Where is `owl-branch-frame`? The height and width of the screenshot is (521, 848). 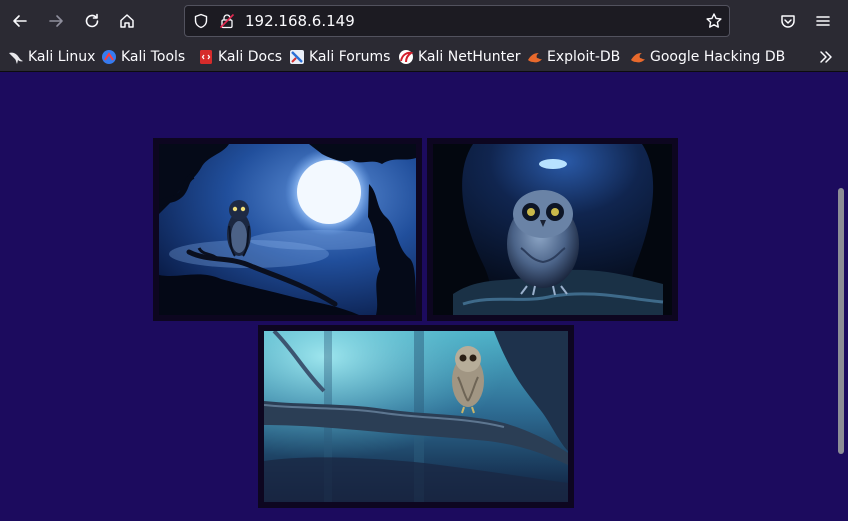 owl-branch-frame is located at coordinates (416, 416).